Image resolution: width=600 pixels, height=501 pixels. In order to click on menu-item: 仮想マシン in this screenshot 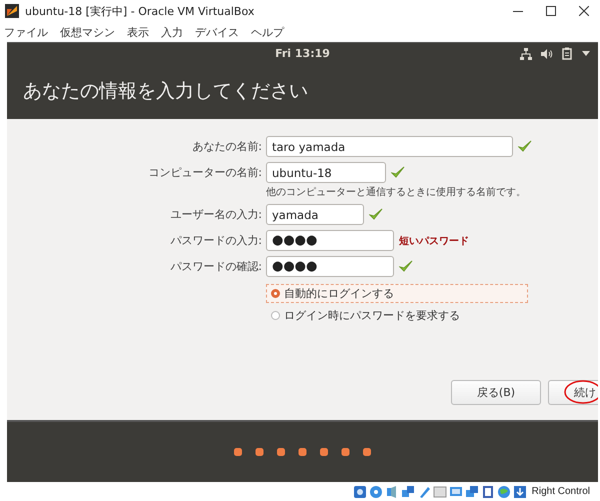, I will do `click(87, 32)`.